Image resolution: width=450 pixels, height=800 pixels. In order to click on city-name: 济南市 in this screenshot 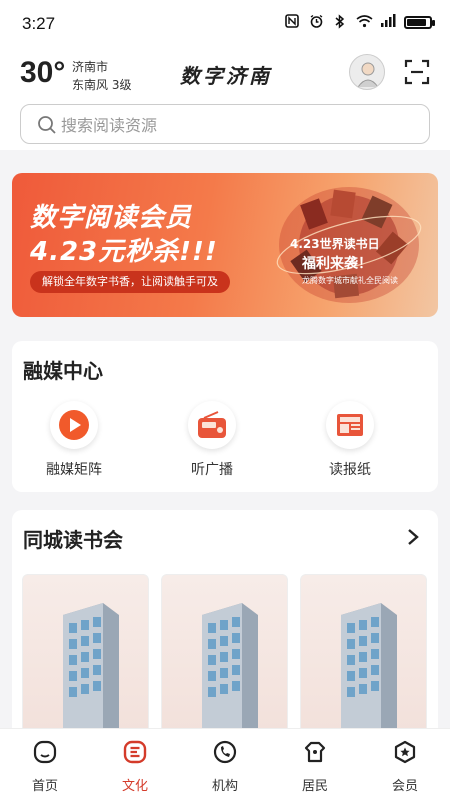, I will do `click(90, 67)`.